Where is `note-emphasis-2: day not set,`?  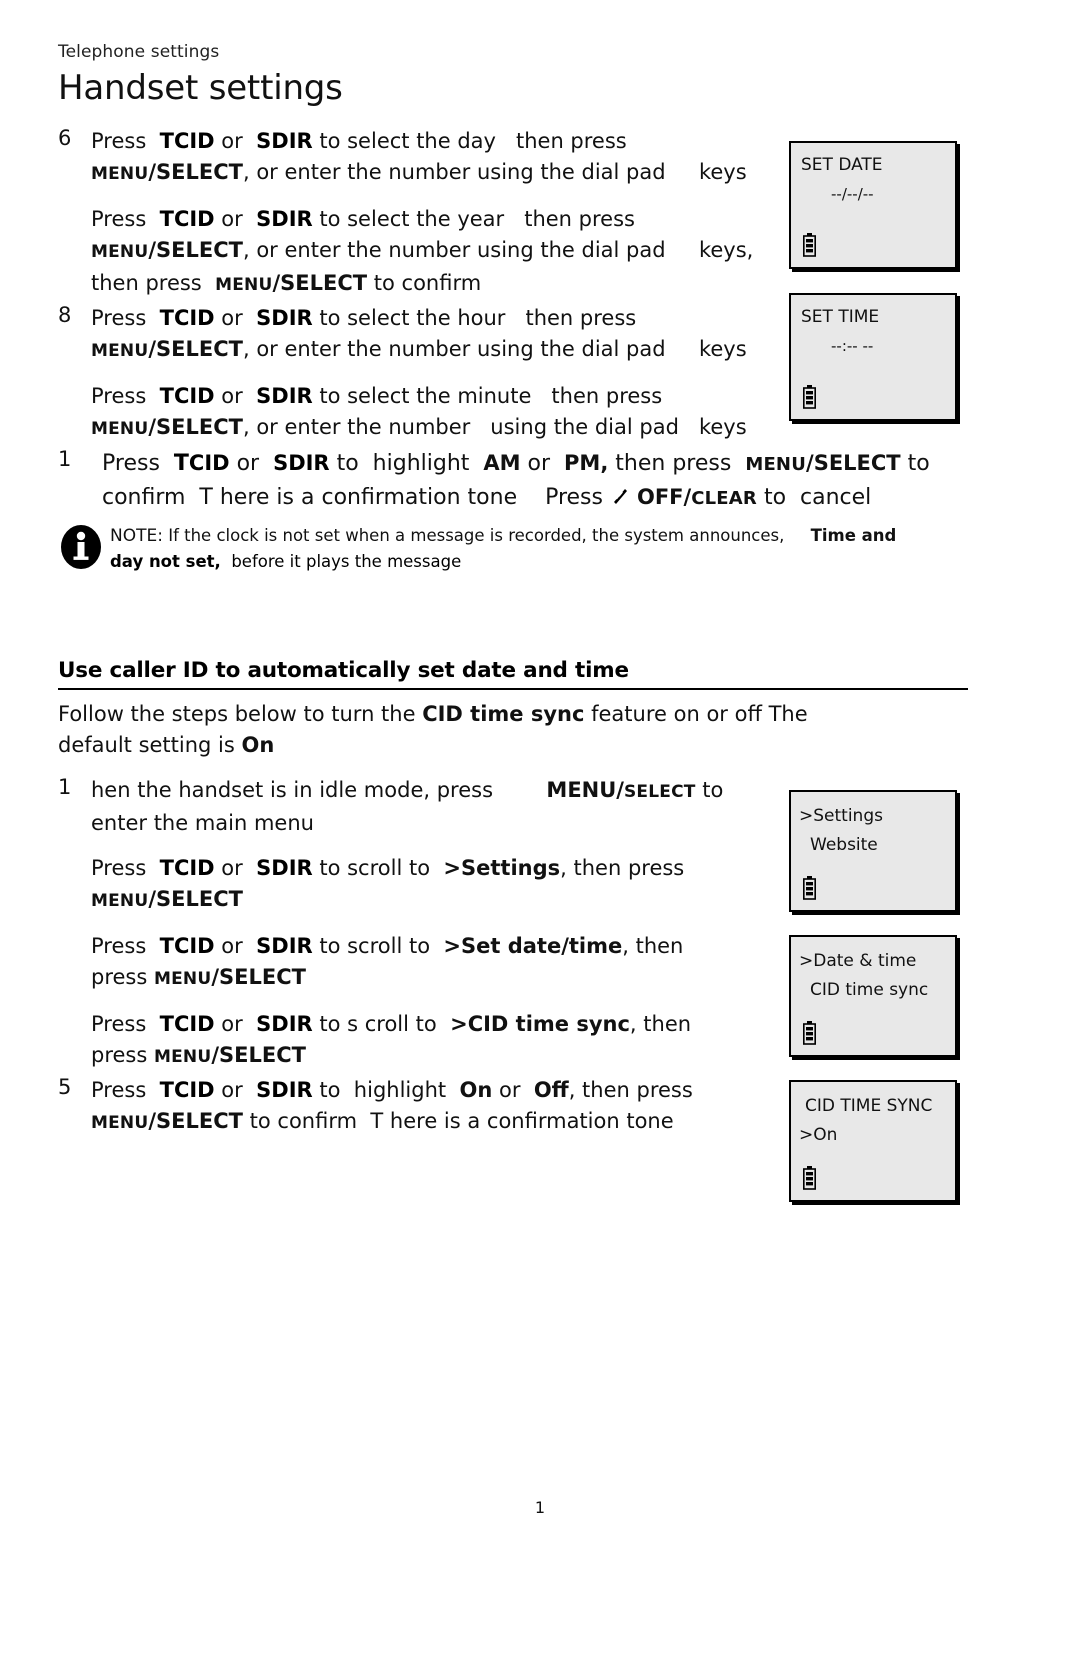
note-emphasis-2: day not set, is located at coordinates (165, 561).